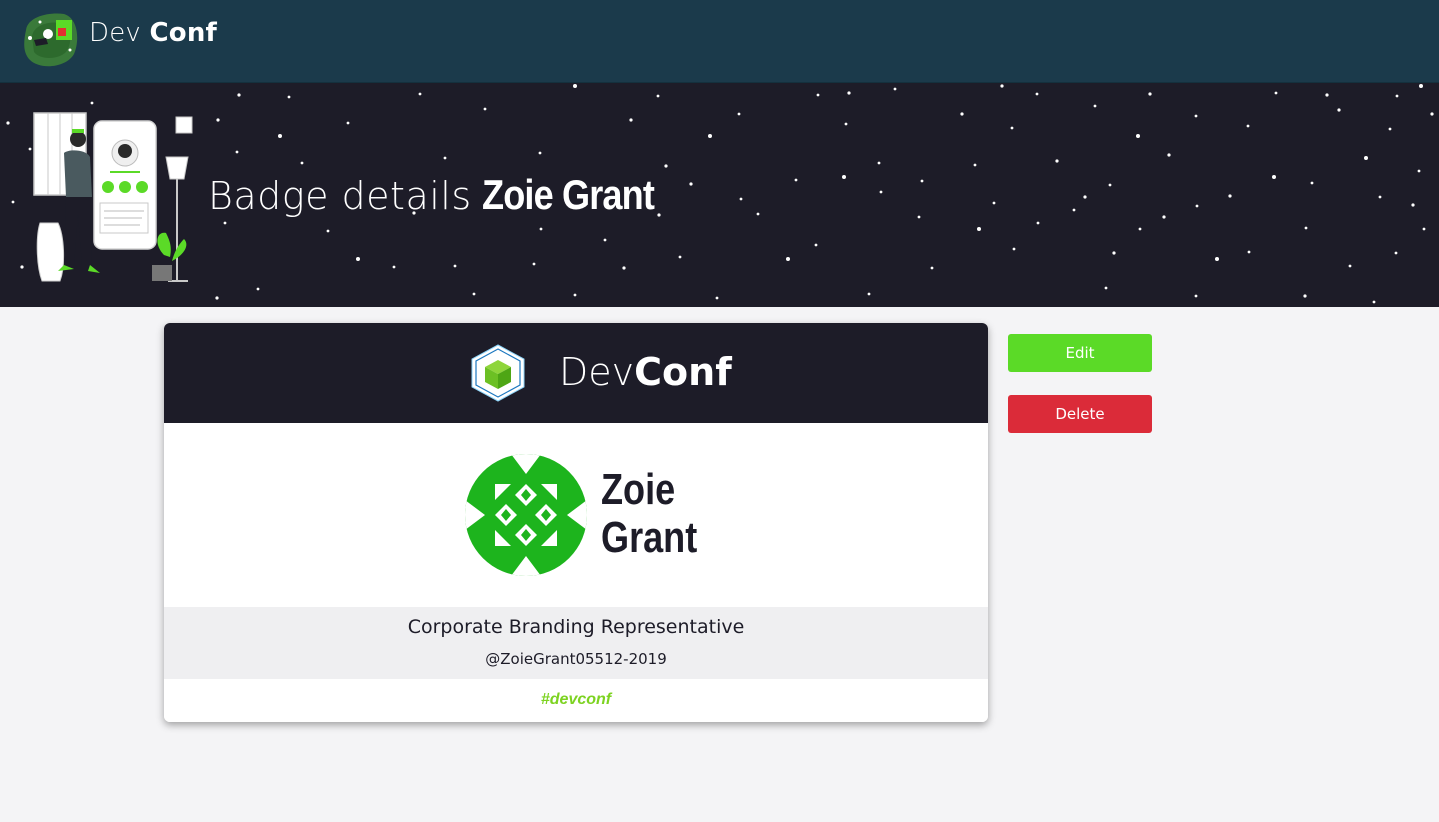 The height and width of the screenshot is (822, 1439). I want to click on badge-footer: #devconf, so click(576, 700).